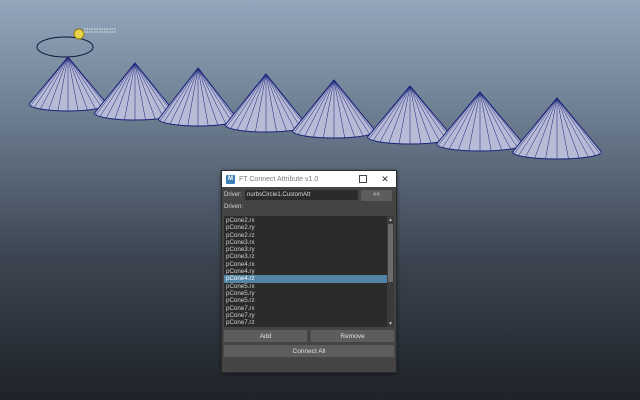  Describe the element at coordinates (305, 322) in the screenshot. I see `list-item: pCone7.rz` at that location.